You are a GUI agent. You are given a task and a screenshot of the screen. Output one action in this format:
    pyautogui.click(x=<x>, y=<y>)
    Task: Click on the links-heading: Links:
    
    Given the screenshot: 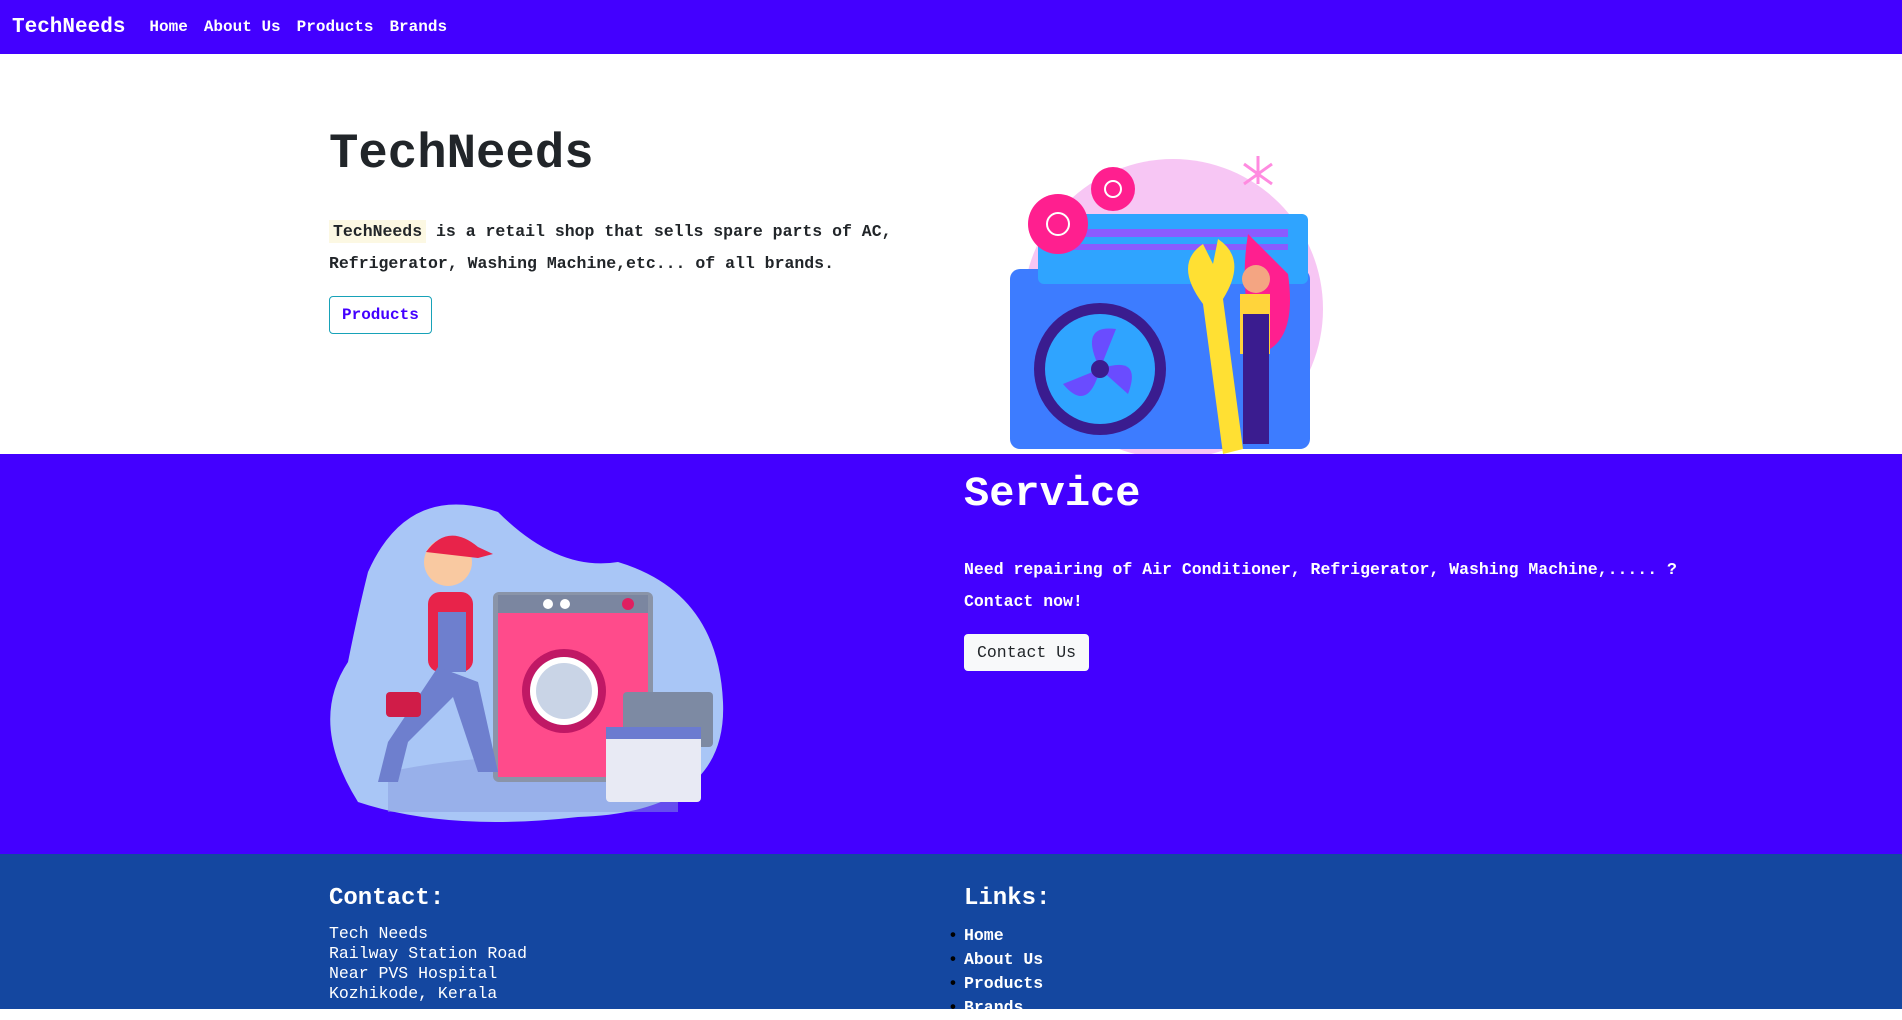 What is the action you would take?
    pyautogui.click(x=1007, y=898)
    